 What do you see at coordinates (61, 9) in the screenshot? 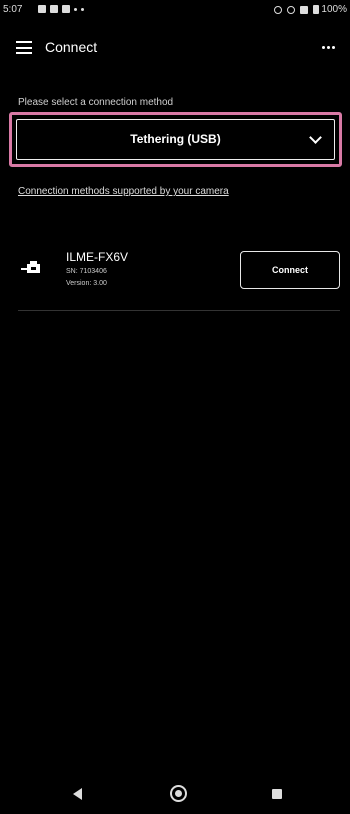
I see `notification-icons` at bounding box center [61, 9].